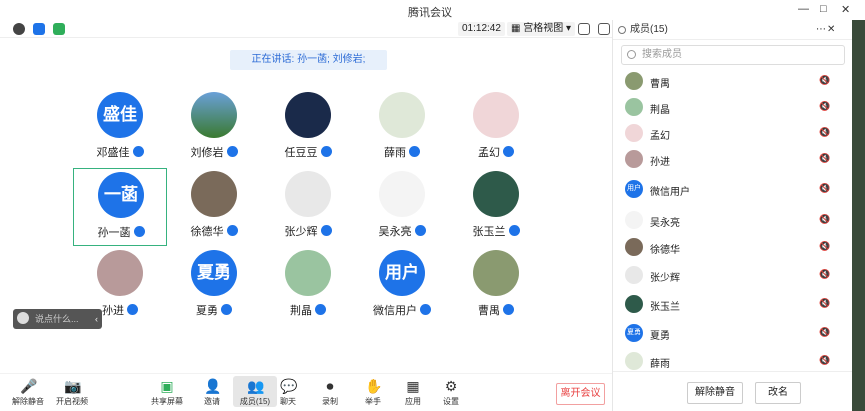  Describe the element at coordinates (604, 29) in the screenshot. I see `panel-toggle-icon` at that location.